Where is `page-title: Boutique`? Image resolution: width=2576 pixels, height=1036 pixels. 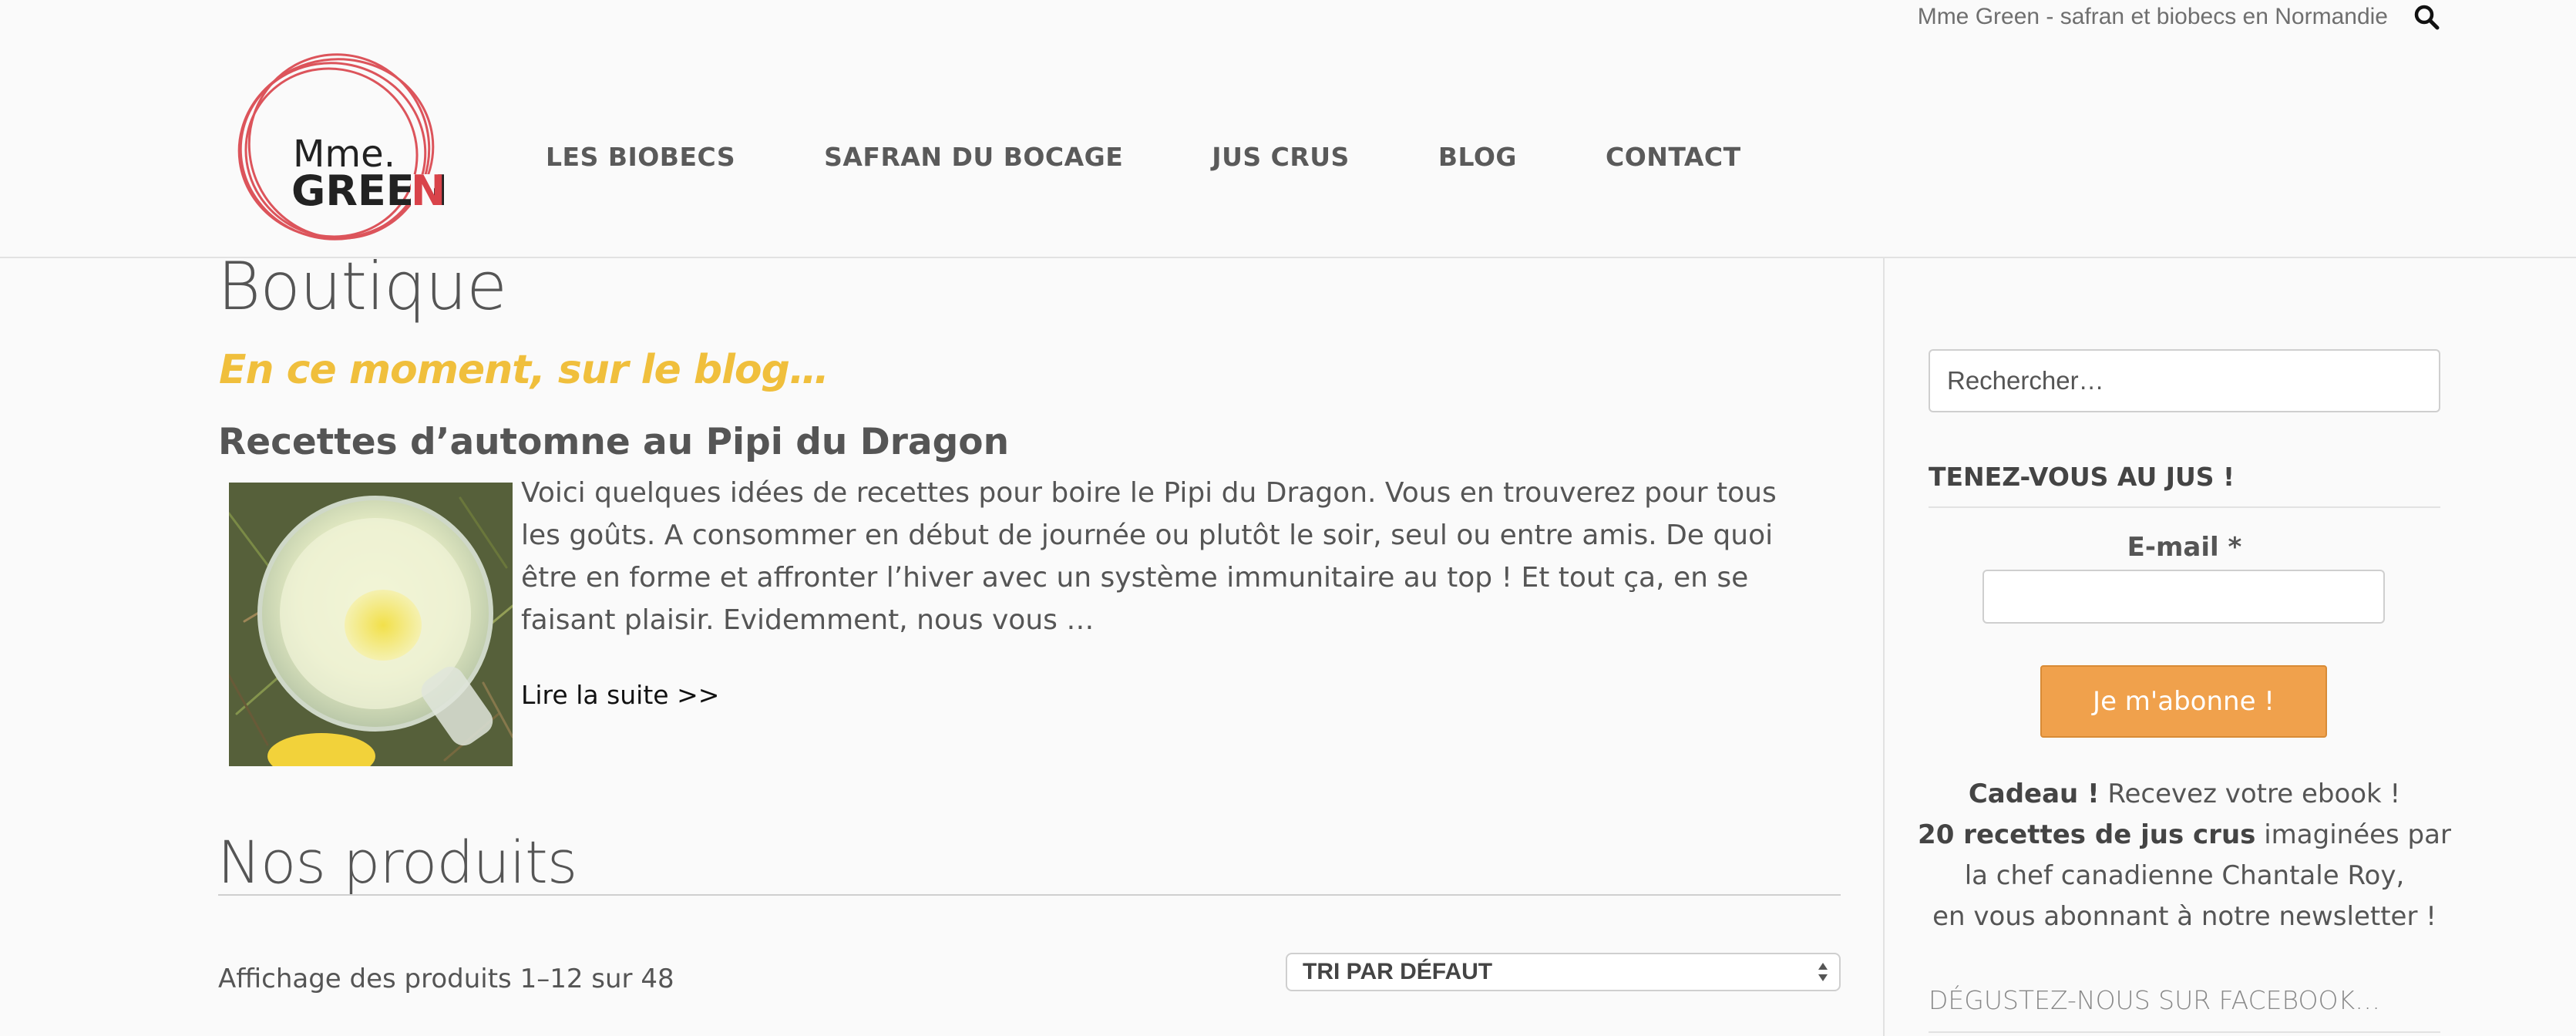
page-title: Boutique is located at coordinates (362, 286).